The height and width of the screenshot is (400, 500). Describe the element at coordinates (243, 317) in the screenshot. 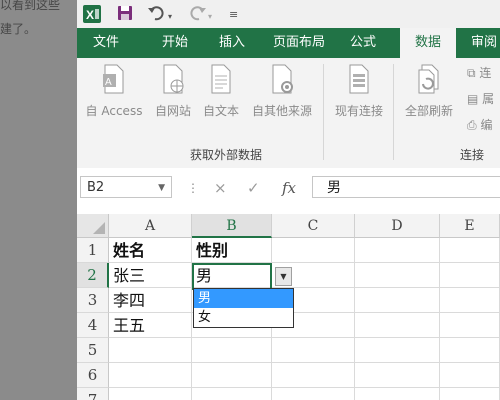

I see `dropdown-option-female: 女` at that location.